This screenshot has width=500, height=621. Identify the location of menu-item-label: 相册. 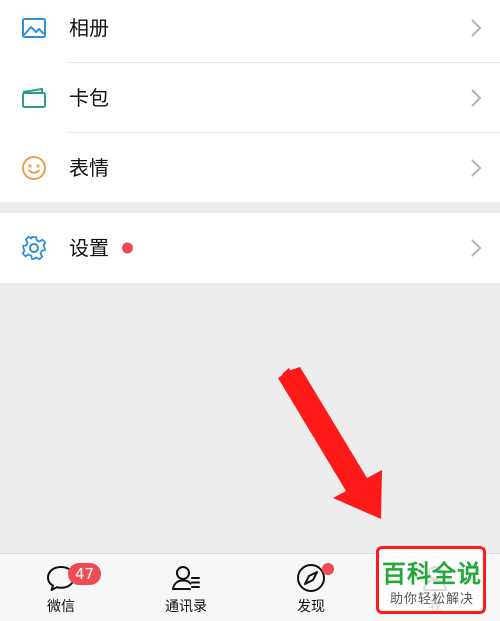
(89, 28).